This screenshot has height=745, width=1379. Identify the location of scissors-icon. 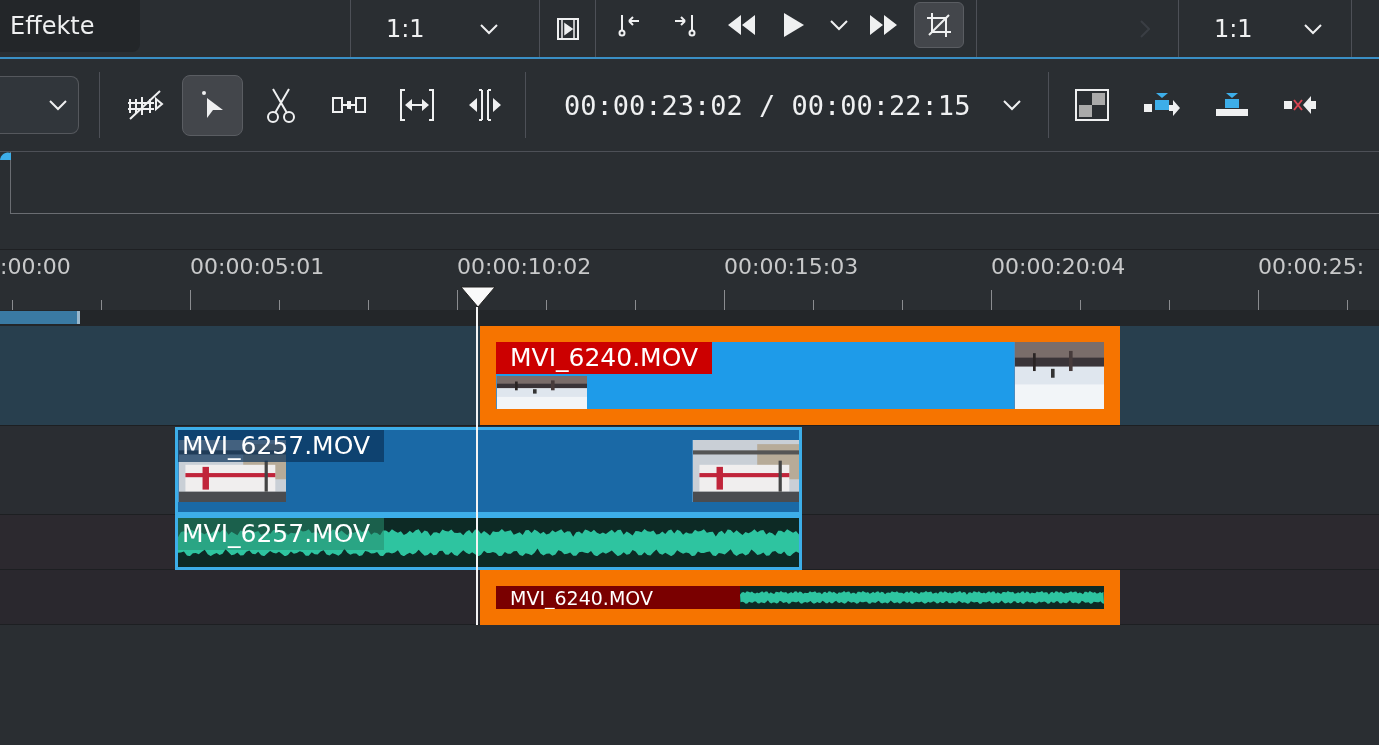
(280, 105).